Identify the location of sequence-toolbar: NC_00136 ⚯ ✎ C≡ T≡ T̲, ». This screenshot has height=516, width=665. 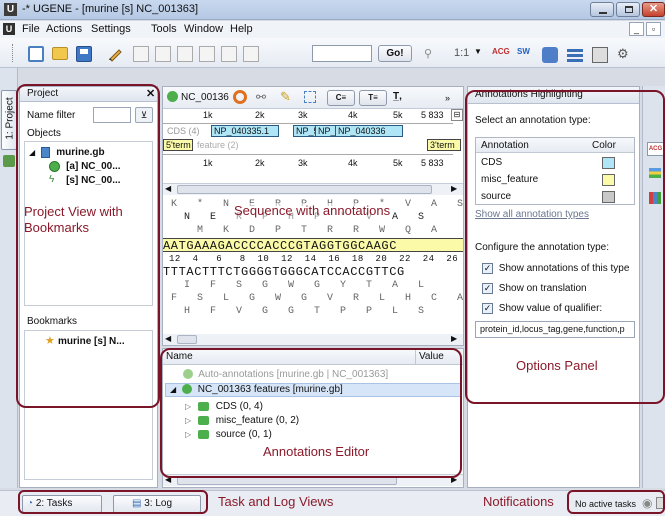
(313, 98).